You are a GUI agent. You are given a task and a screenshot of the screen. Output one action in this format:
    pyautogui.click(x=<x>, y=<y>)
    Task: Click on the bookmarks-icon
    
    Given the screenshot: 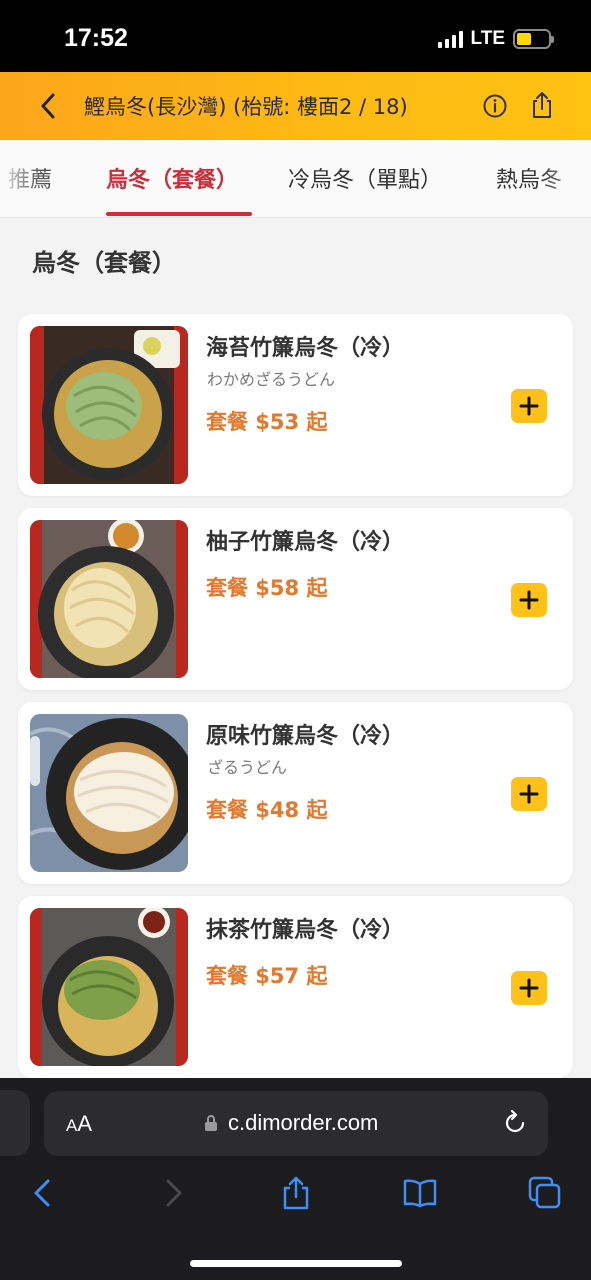 What is the action you would take?
    pyautogui.click(x=420, y=1193)
    